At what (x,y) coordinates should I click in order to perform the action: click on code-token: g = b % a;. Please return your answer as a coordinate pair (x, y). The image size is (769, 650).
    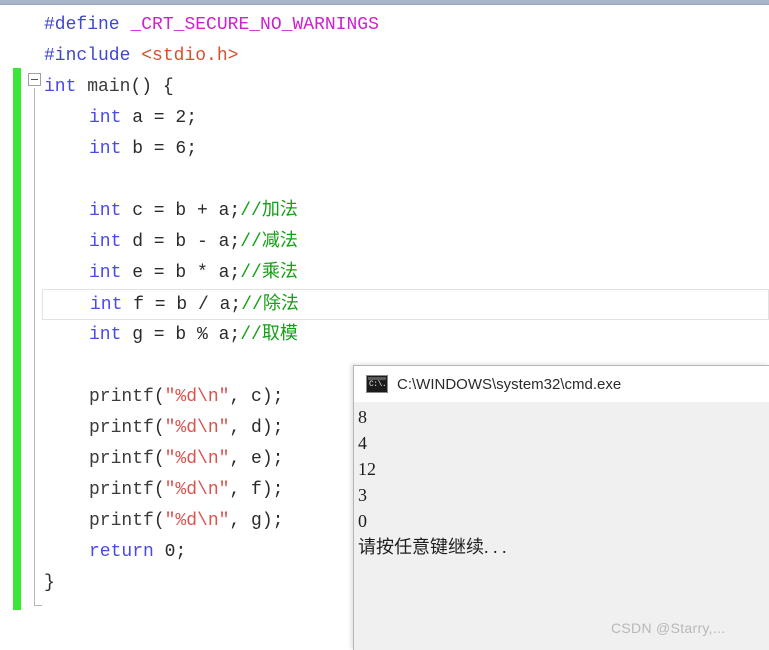
    Looking at the image, I should click on (181, 335).